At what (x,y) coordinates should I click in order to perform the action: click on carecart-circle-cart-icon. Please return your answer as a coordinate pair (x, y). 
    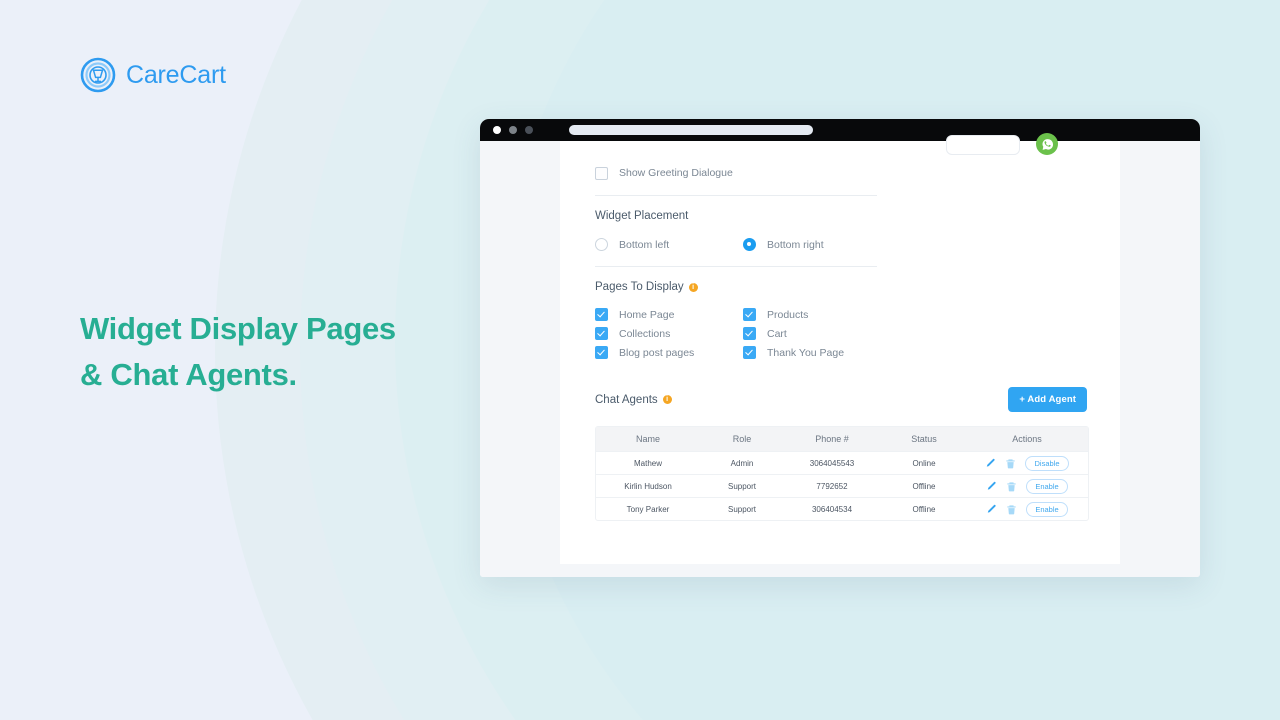
    Looking at the image, I should click on (98, 75).